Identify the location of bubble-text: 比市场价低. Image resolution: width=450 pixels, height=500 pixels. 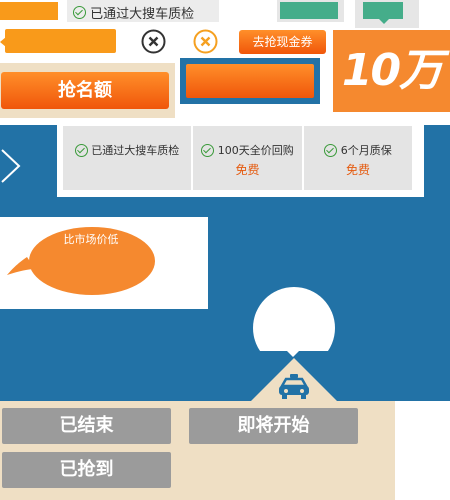
(91, 239).